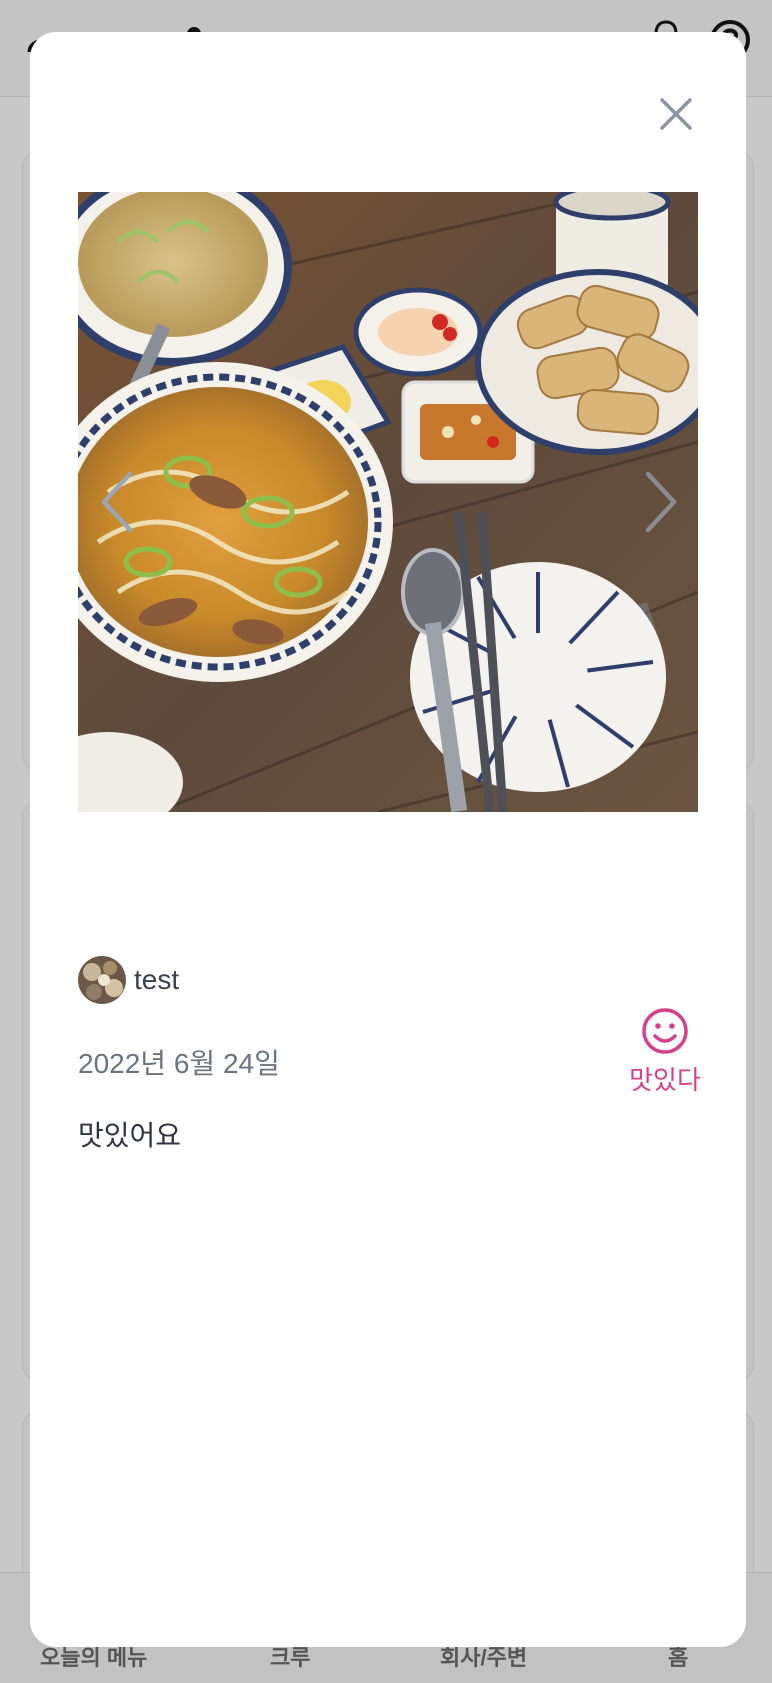 The height and width of the screenshot is (1683, 772). I want to click on post-content: 맛있어요, so click(130, 1135).